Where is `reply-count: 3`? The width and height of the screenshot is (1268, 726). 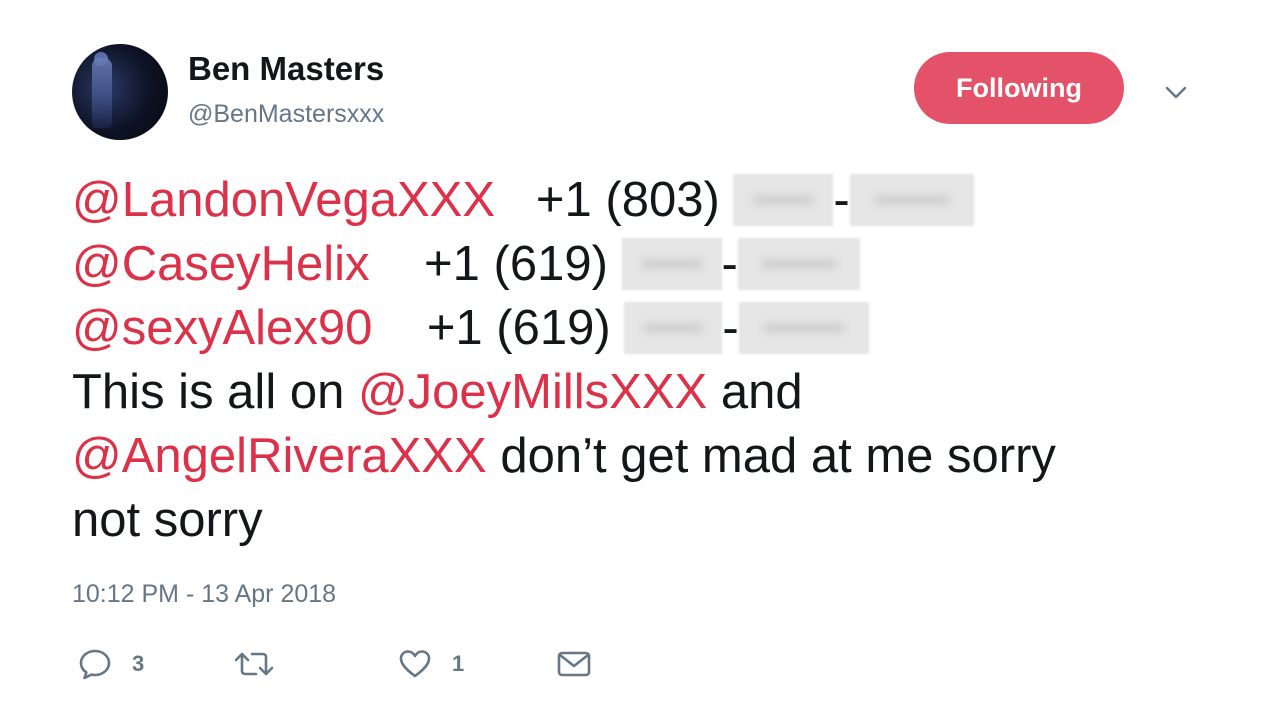
reply-count: 3 is located at coordinates (138, 663).